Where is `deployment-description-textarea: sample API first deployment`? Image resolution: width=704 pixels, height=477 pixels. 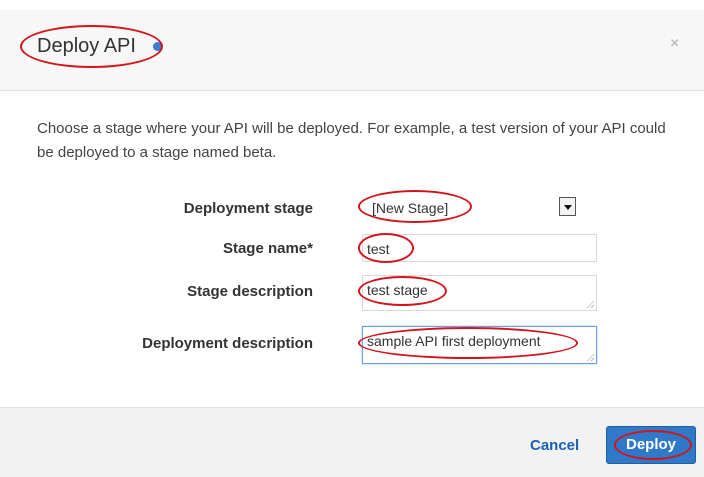 deployment-description-textarea: sample API first deployment is located at coordinates (479, 345).